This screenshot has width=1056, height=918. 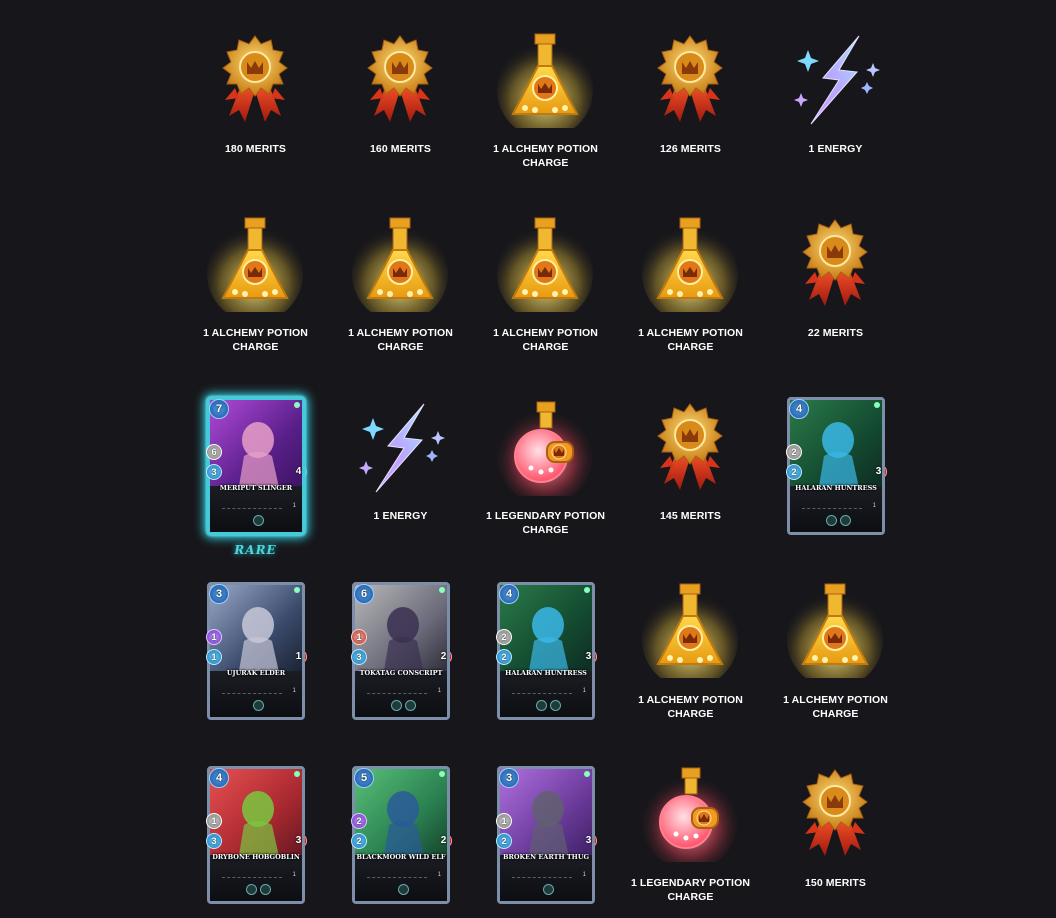 I want to click on card-name: BLACKMOOR WILD ELF, so click(x=401, y=857).